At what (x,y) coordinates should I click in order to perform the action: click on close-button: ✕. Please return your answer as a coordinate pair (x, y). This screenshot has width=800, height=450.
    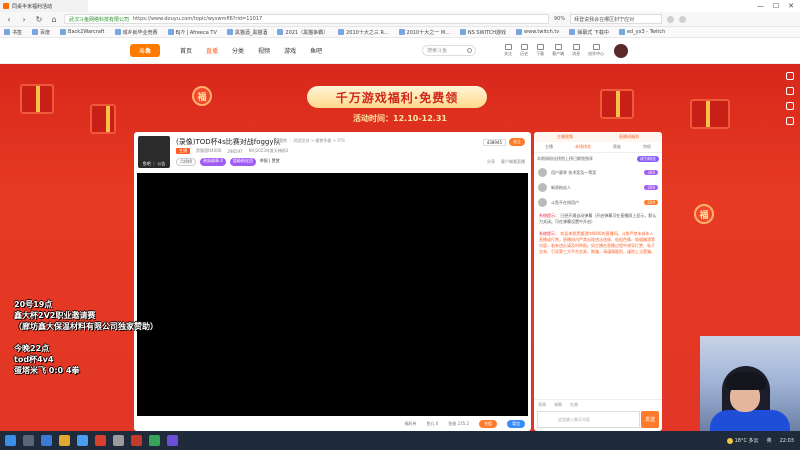
    Looking at the image, I should click on (791, 6).